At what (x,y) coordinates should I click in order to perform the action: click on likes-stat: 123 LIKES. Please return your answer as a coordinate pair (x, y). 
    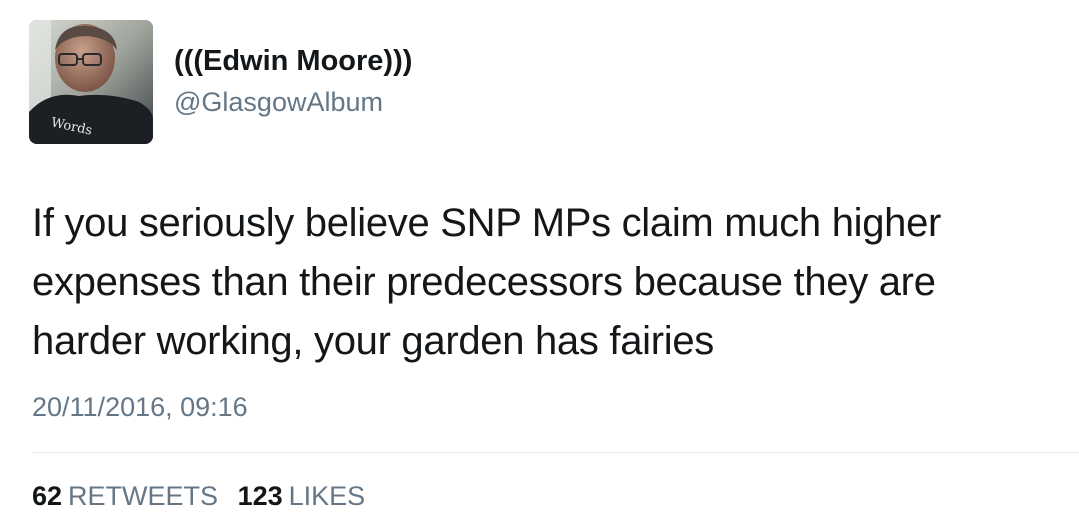
    Looking at the image, I should click on (302, 496).